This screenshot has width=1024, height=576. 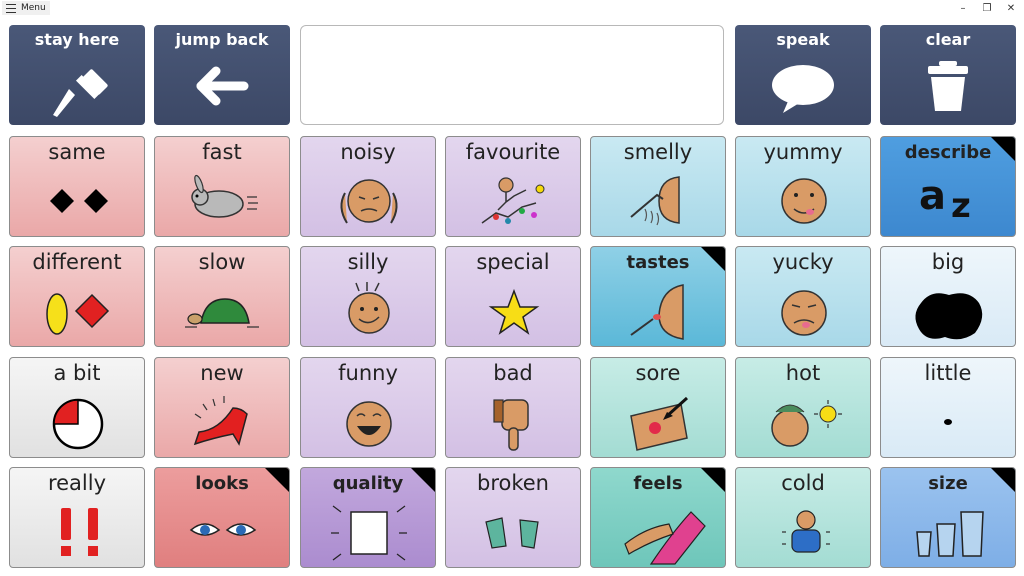 What do you see at coordinates (77, 186) in the screenshot?
I see `tile-same: same` at bounding box center [77, 186].